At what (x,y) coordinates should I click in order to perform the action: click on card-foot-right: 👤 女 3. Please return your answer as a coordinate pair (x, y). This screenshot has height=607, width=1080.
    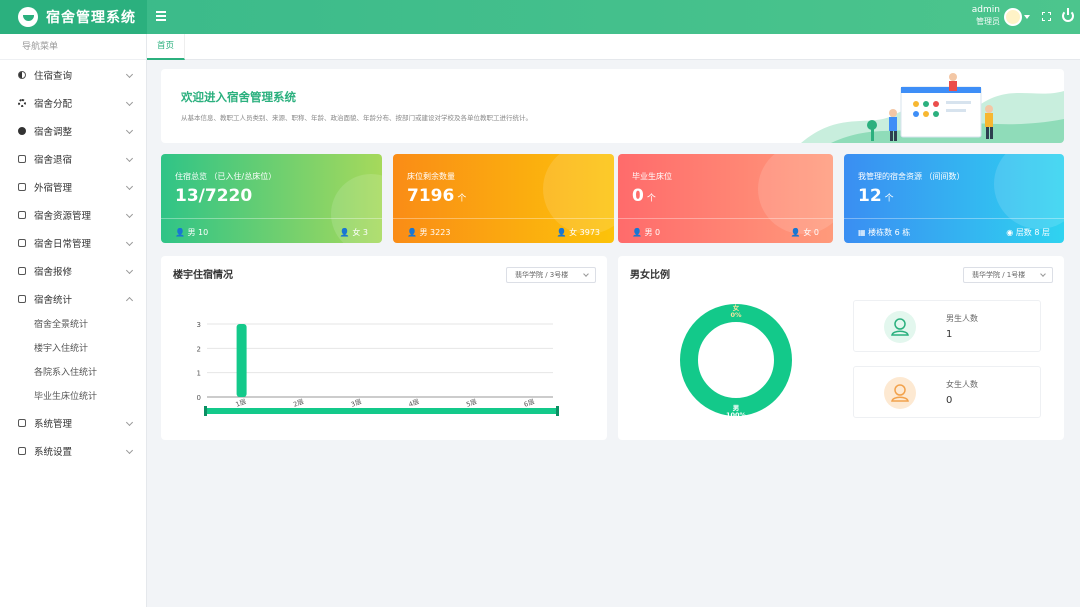
    Looking at the image, I should click on (353, 232).